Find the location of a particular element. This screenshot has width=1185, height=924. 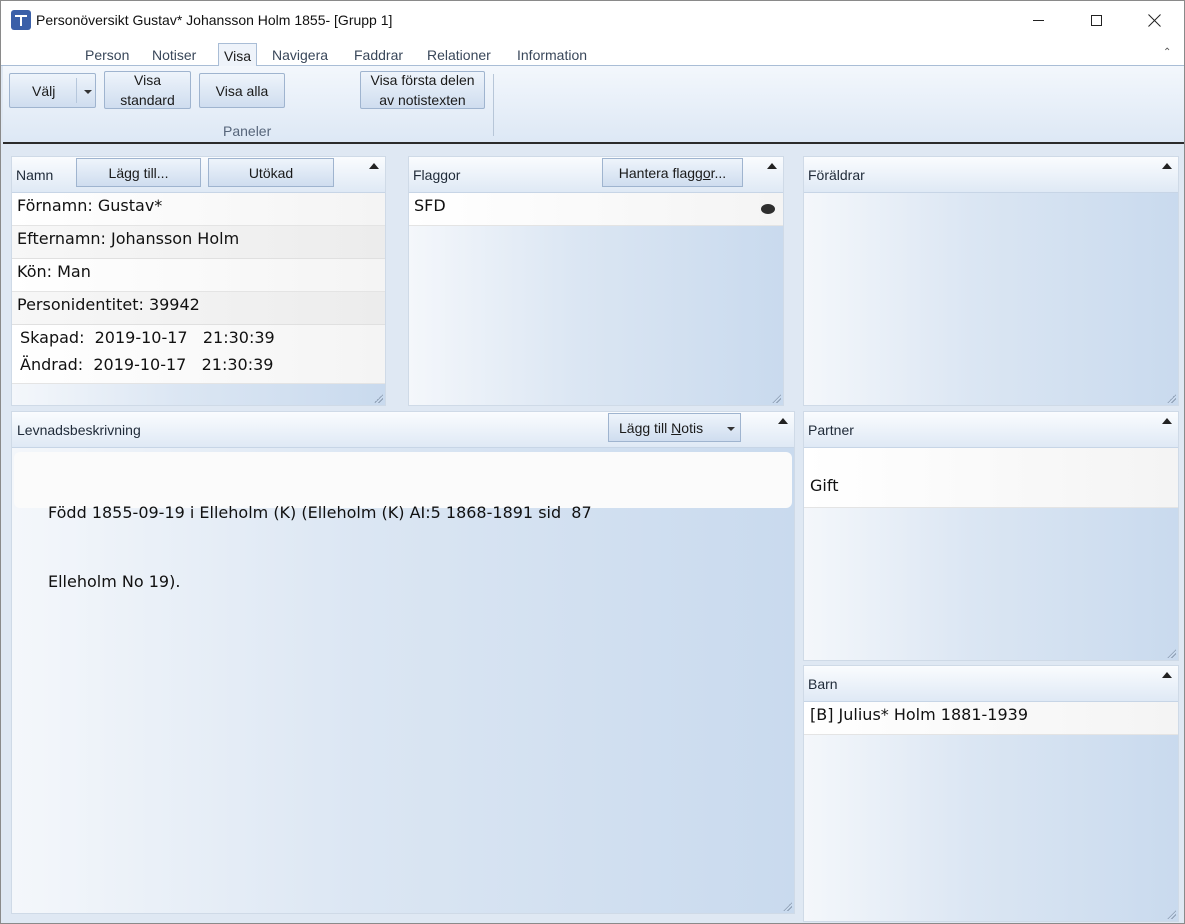

tab-navigera: Navigera is located at coordinates (300, 55).